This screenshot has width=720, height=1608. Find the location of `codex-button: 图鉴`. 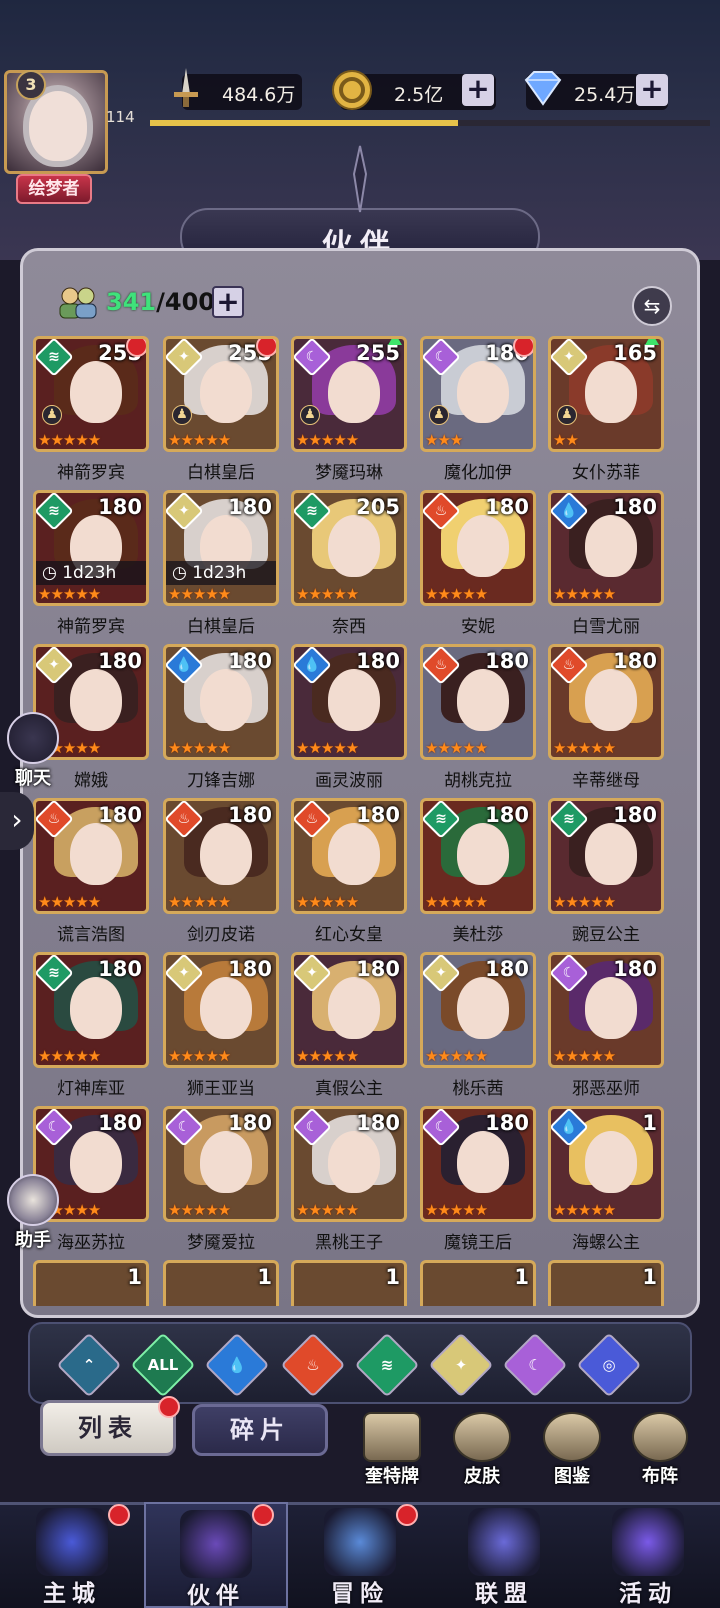

codex-button: 图鉴 is located at coordinates (572, 1450).